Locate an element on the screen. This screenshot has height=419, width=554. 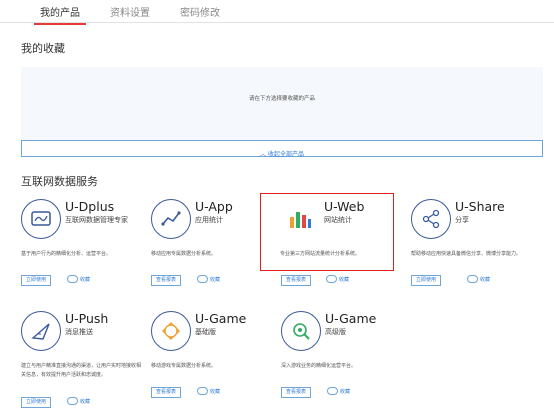
tab-my-products: 我的产品 is located at coordinates (60, 14).